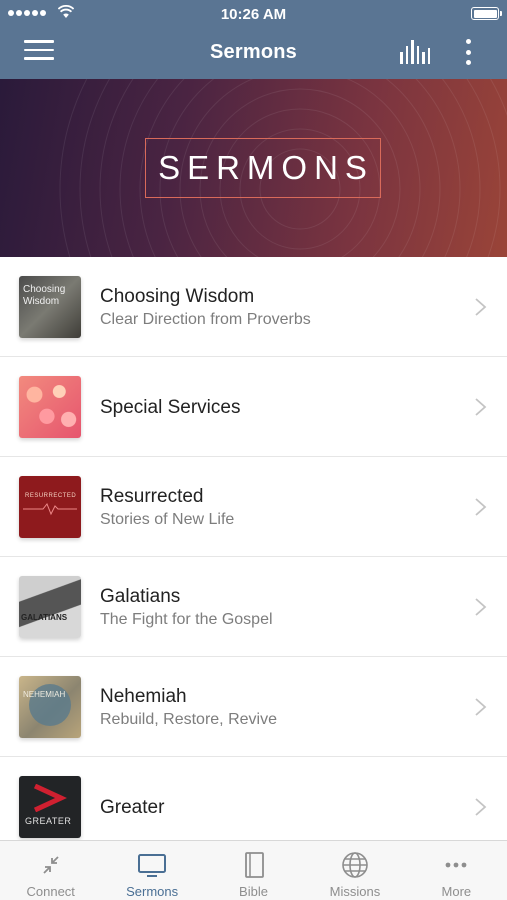 This screenshot has width=507, height=900. What do you see at coordinates (254, 865) in the screenshot?
I see `book-icon` at bounding box center [254, 865].